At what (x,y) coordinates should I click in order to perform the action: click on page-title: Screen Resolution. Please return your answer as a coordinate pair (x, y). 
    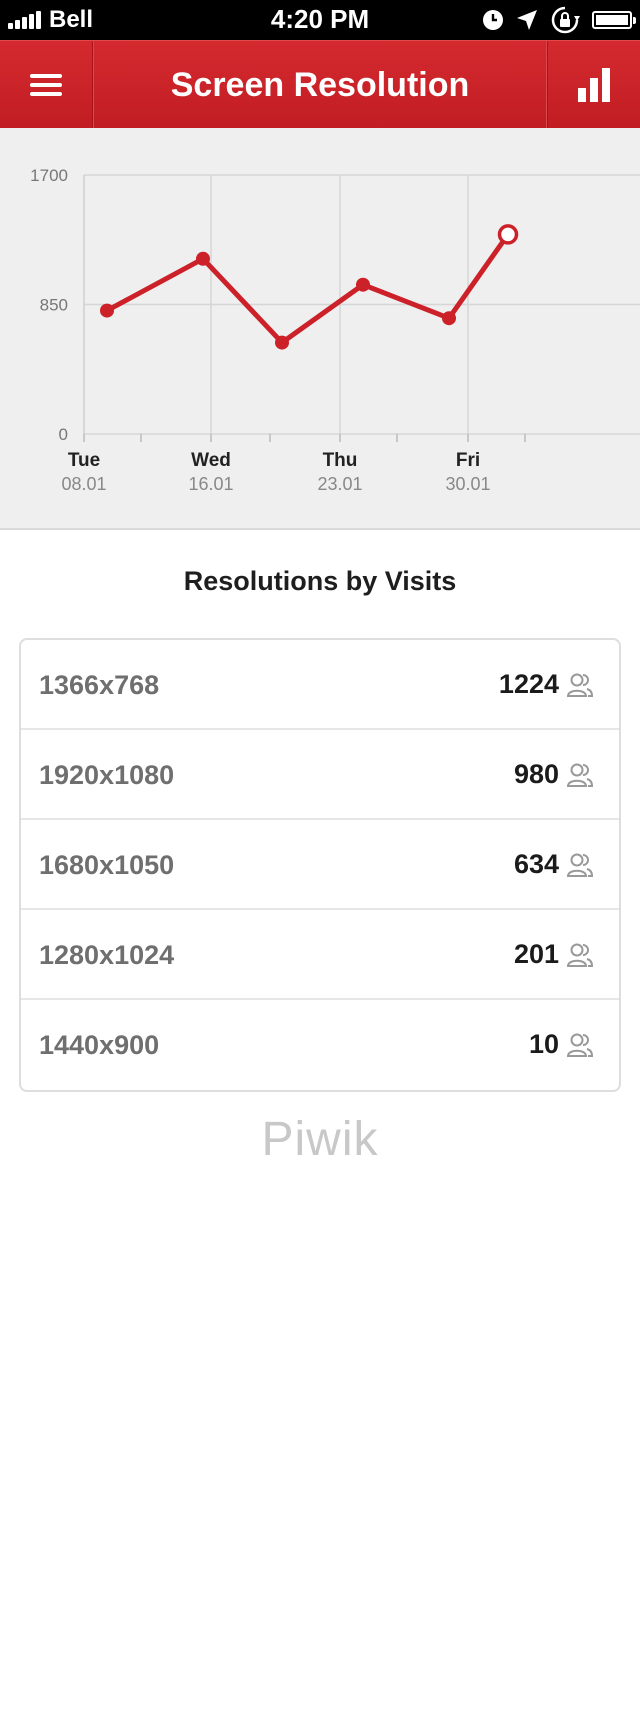
    Looking at the image, I should click on (320, 85).